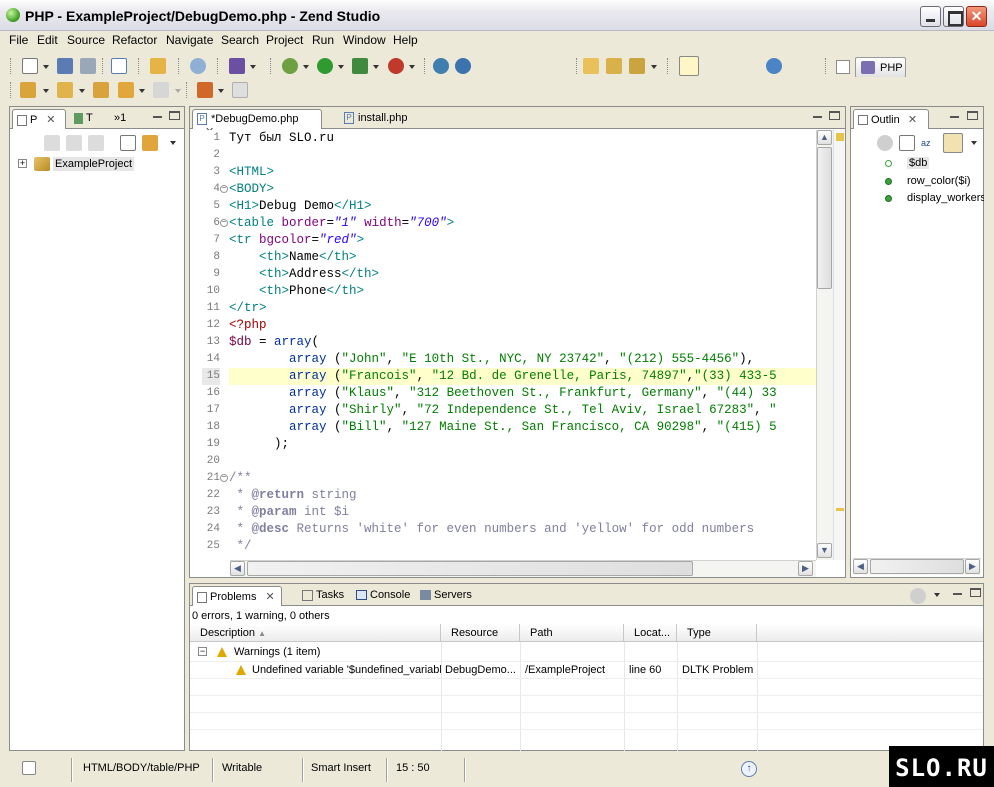  Describe the element at coordinates (101, 90) in the screenshot. I see `last-edit-icon` at that location.